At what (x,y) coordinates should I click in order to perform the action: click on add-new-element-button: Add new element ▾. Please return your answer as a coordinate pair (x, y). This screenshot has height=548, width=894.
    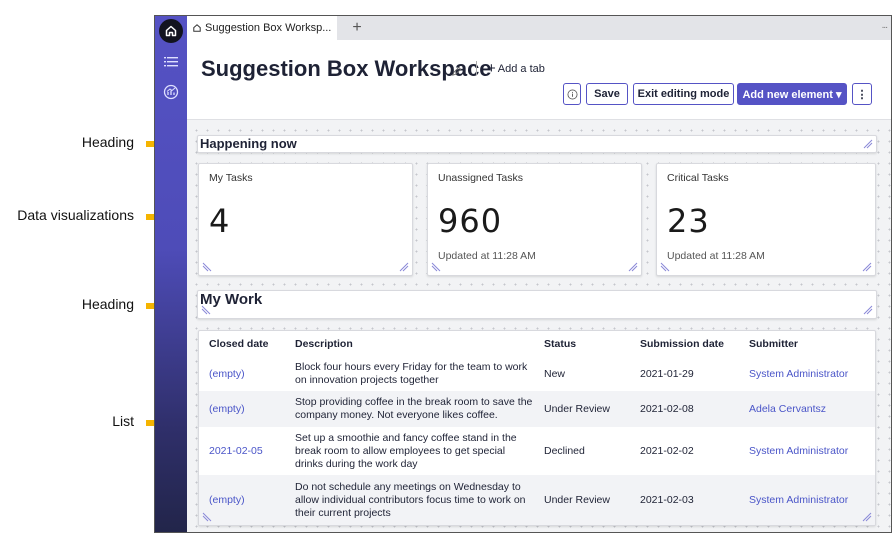
    Looking at the image, I should click on (792, 94).